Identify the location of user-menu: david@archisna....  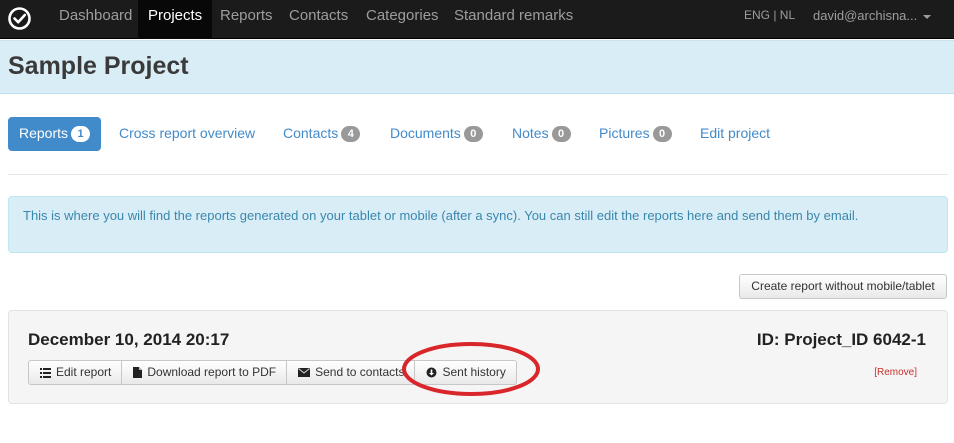
(872, 15).